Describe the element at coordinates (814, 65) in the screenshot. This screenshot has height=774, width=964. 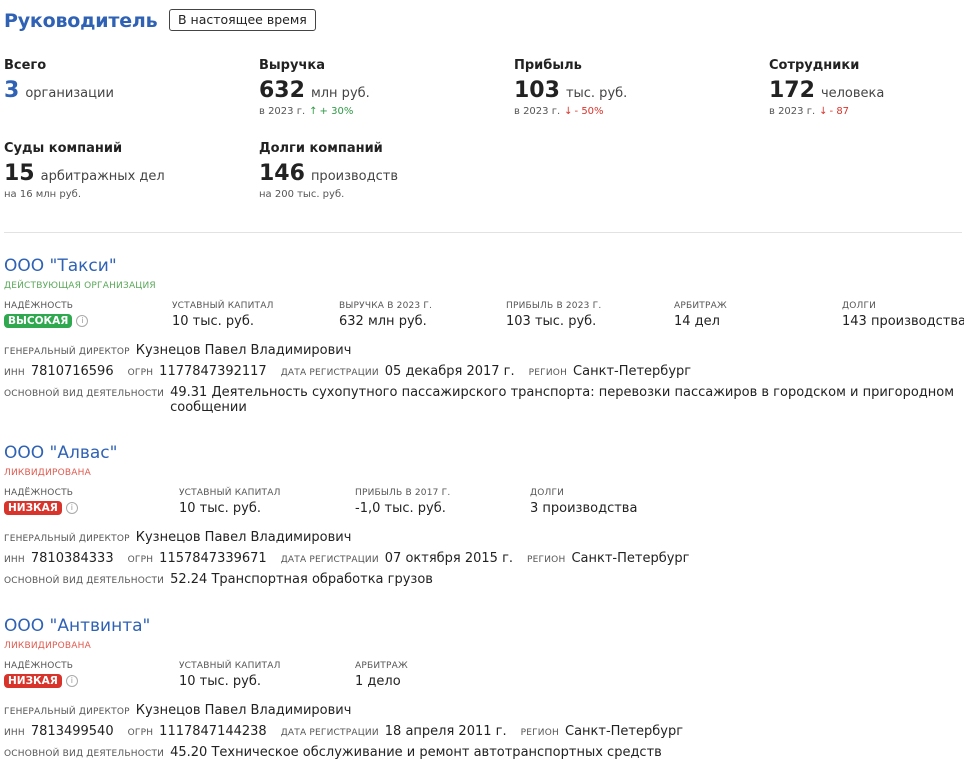
I see `stat-label: Сотрудники` at that location.